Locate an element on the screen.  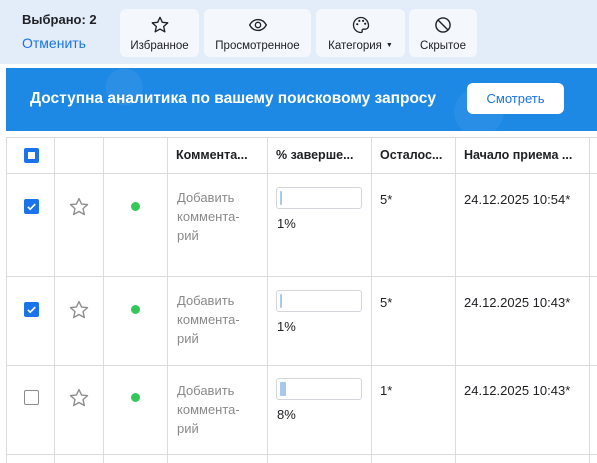
start-date-value: 24.12.2025 10:54* is located at coordinates (517, 199).